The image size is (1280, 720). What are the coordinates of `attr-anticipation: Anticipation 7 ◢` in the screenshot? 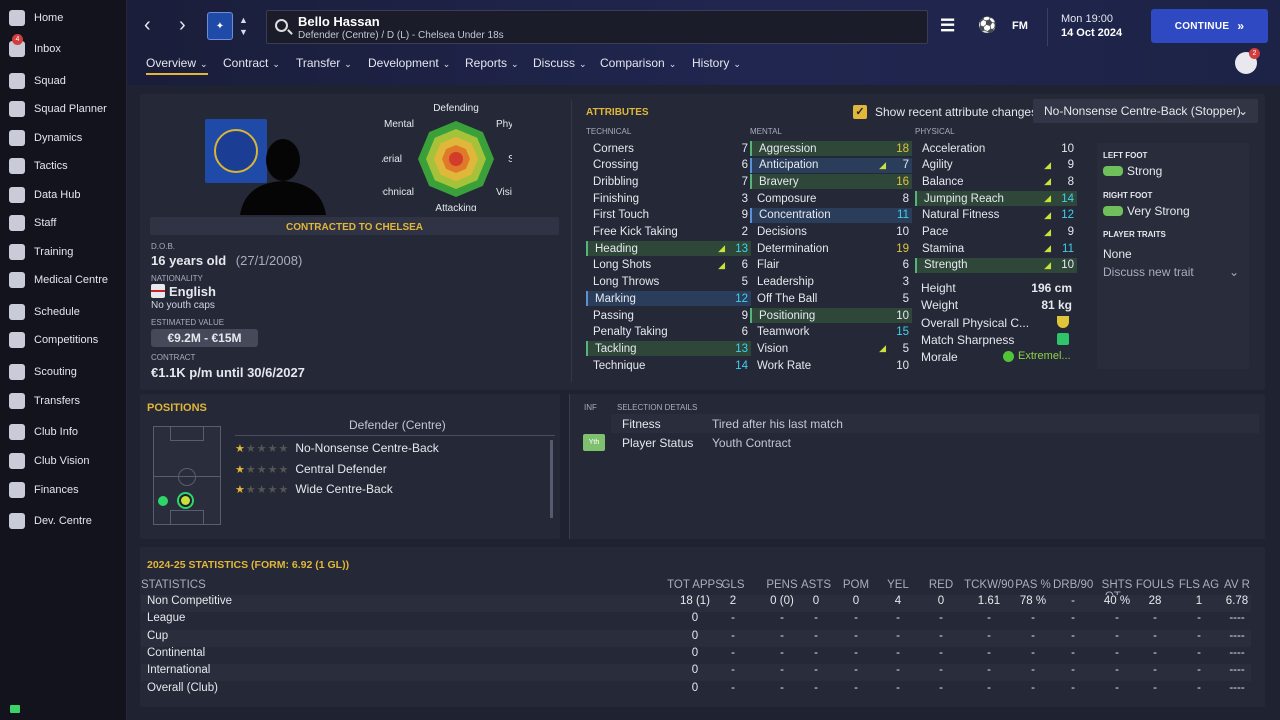 It's located at (831, 165).